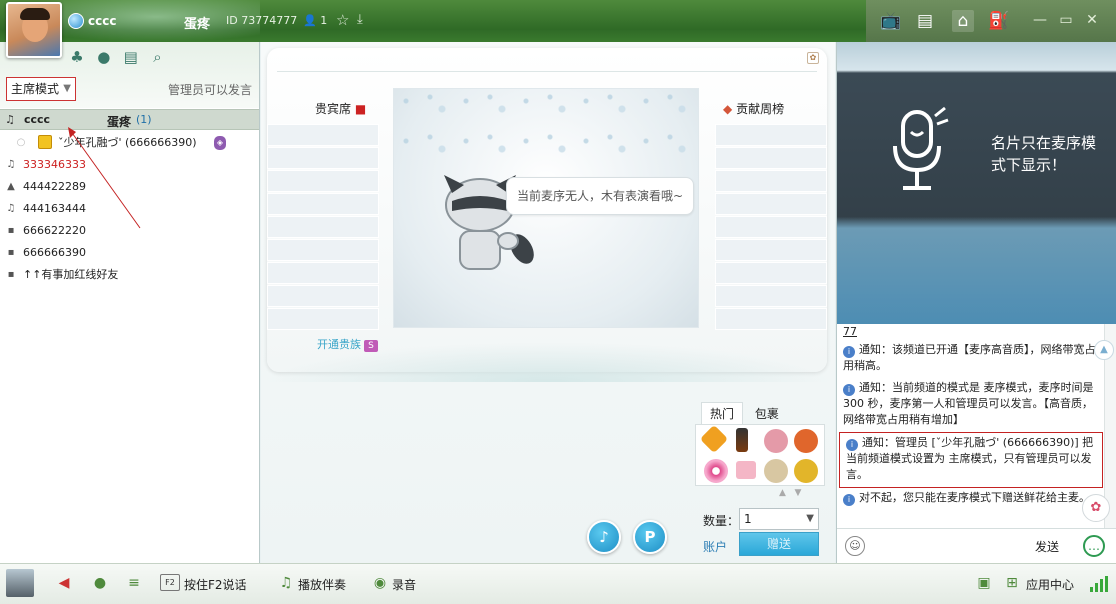 This screenshot has width=1116, height=604. What do you see at coordinates (1104, 350) in the screenshot?
I see `scroll-top-icon: ▲` at bounding box center [1104, 350].